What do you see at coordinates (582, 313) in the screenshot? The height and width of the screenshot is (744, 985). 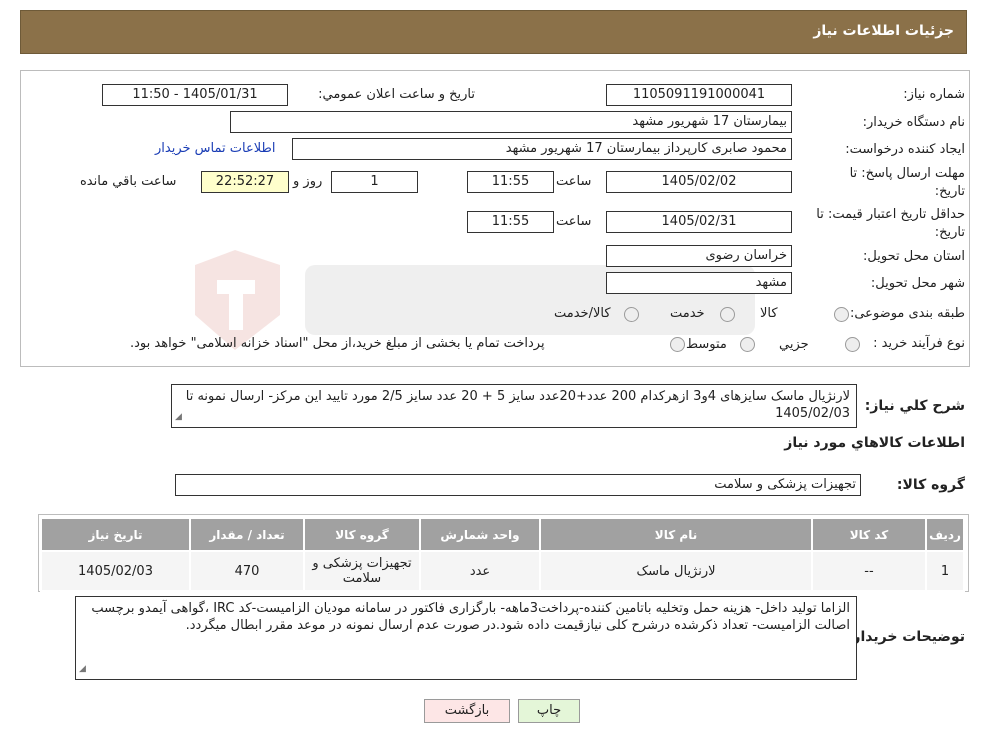 I see `category-option-goods-service: کالا/خدمت` at bounding box center [582, 313].